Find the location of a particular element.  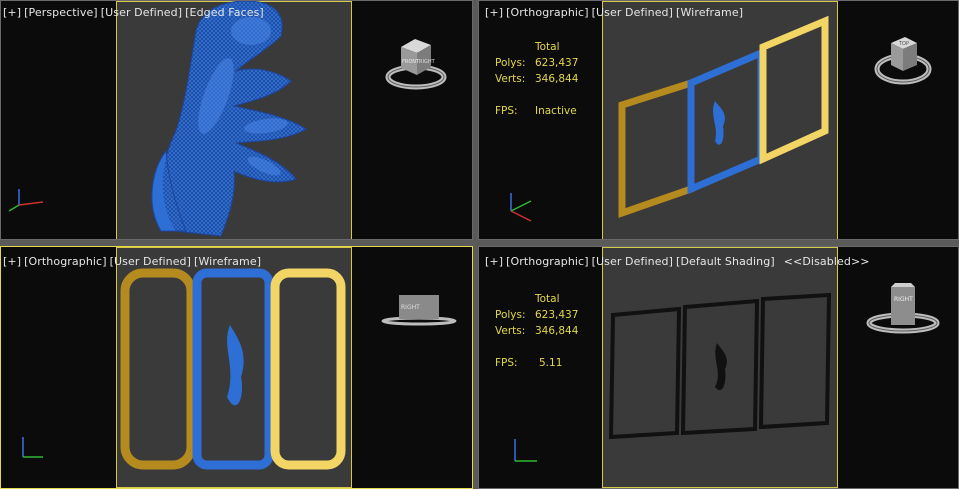

shading-label: [Edged Faces] is located at coordinates (224, 12).